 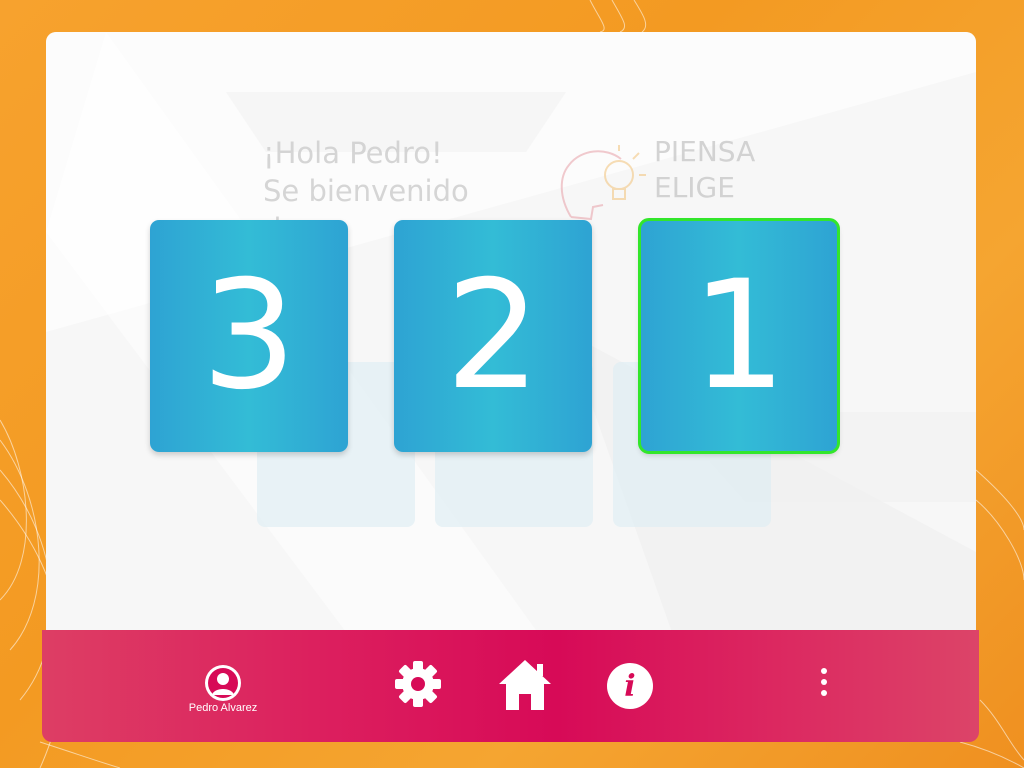 I want to click on gear-icon, so click(x=418, y=684).